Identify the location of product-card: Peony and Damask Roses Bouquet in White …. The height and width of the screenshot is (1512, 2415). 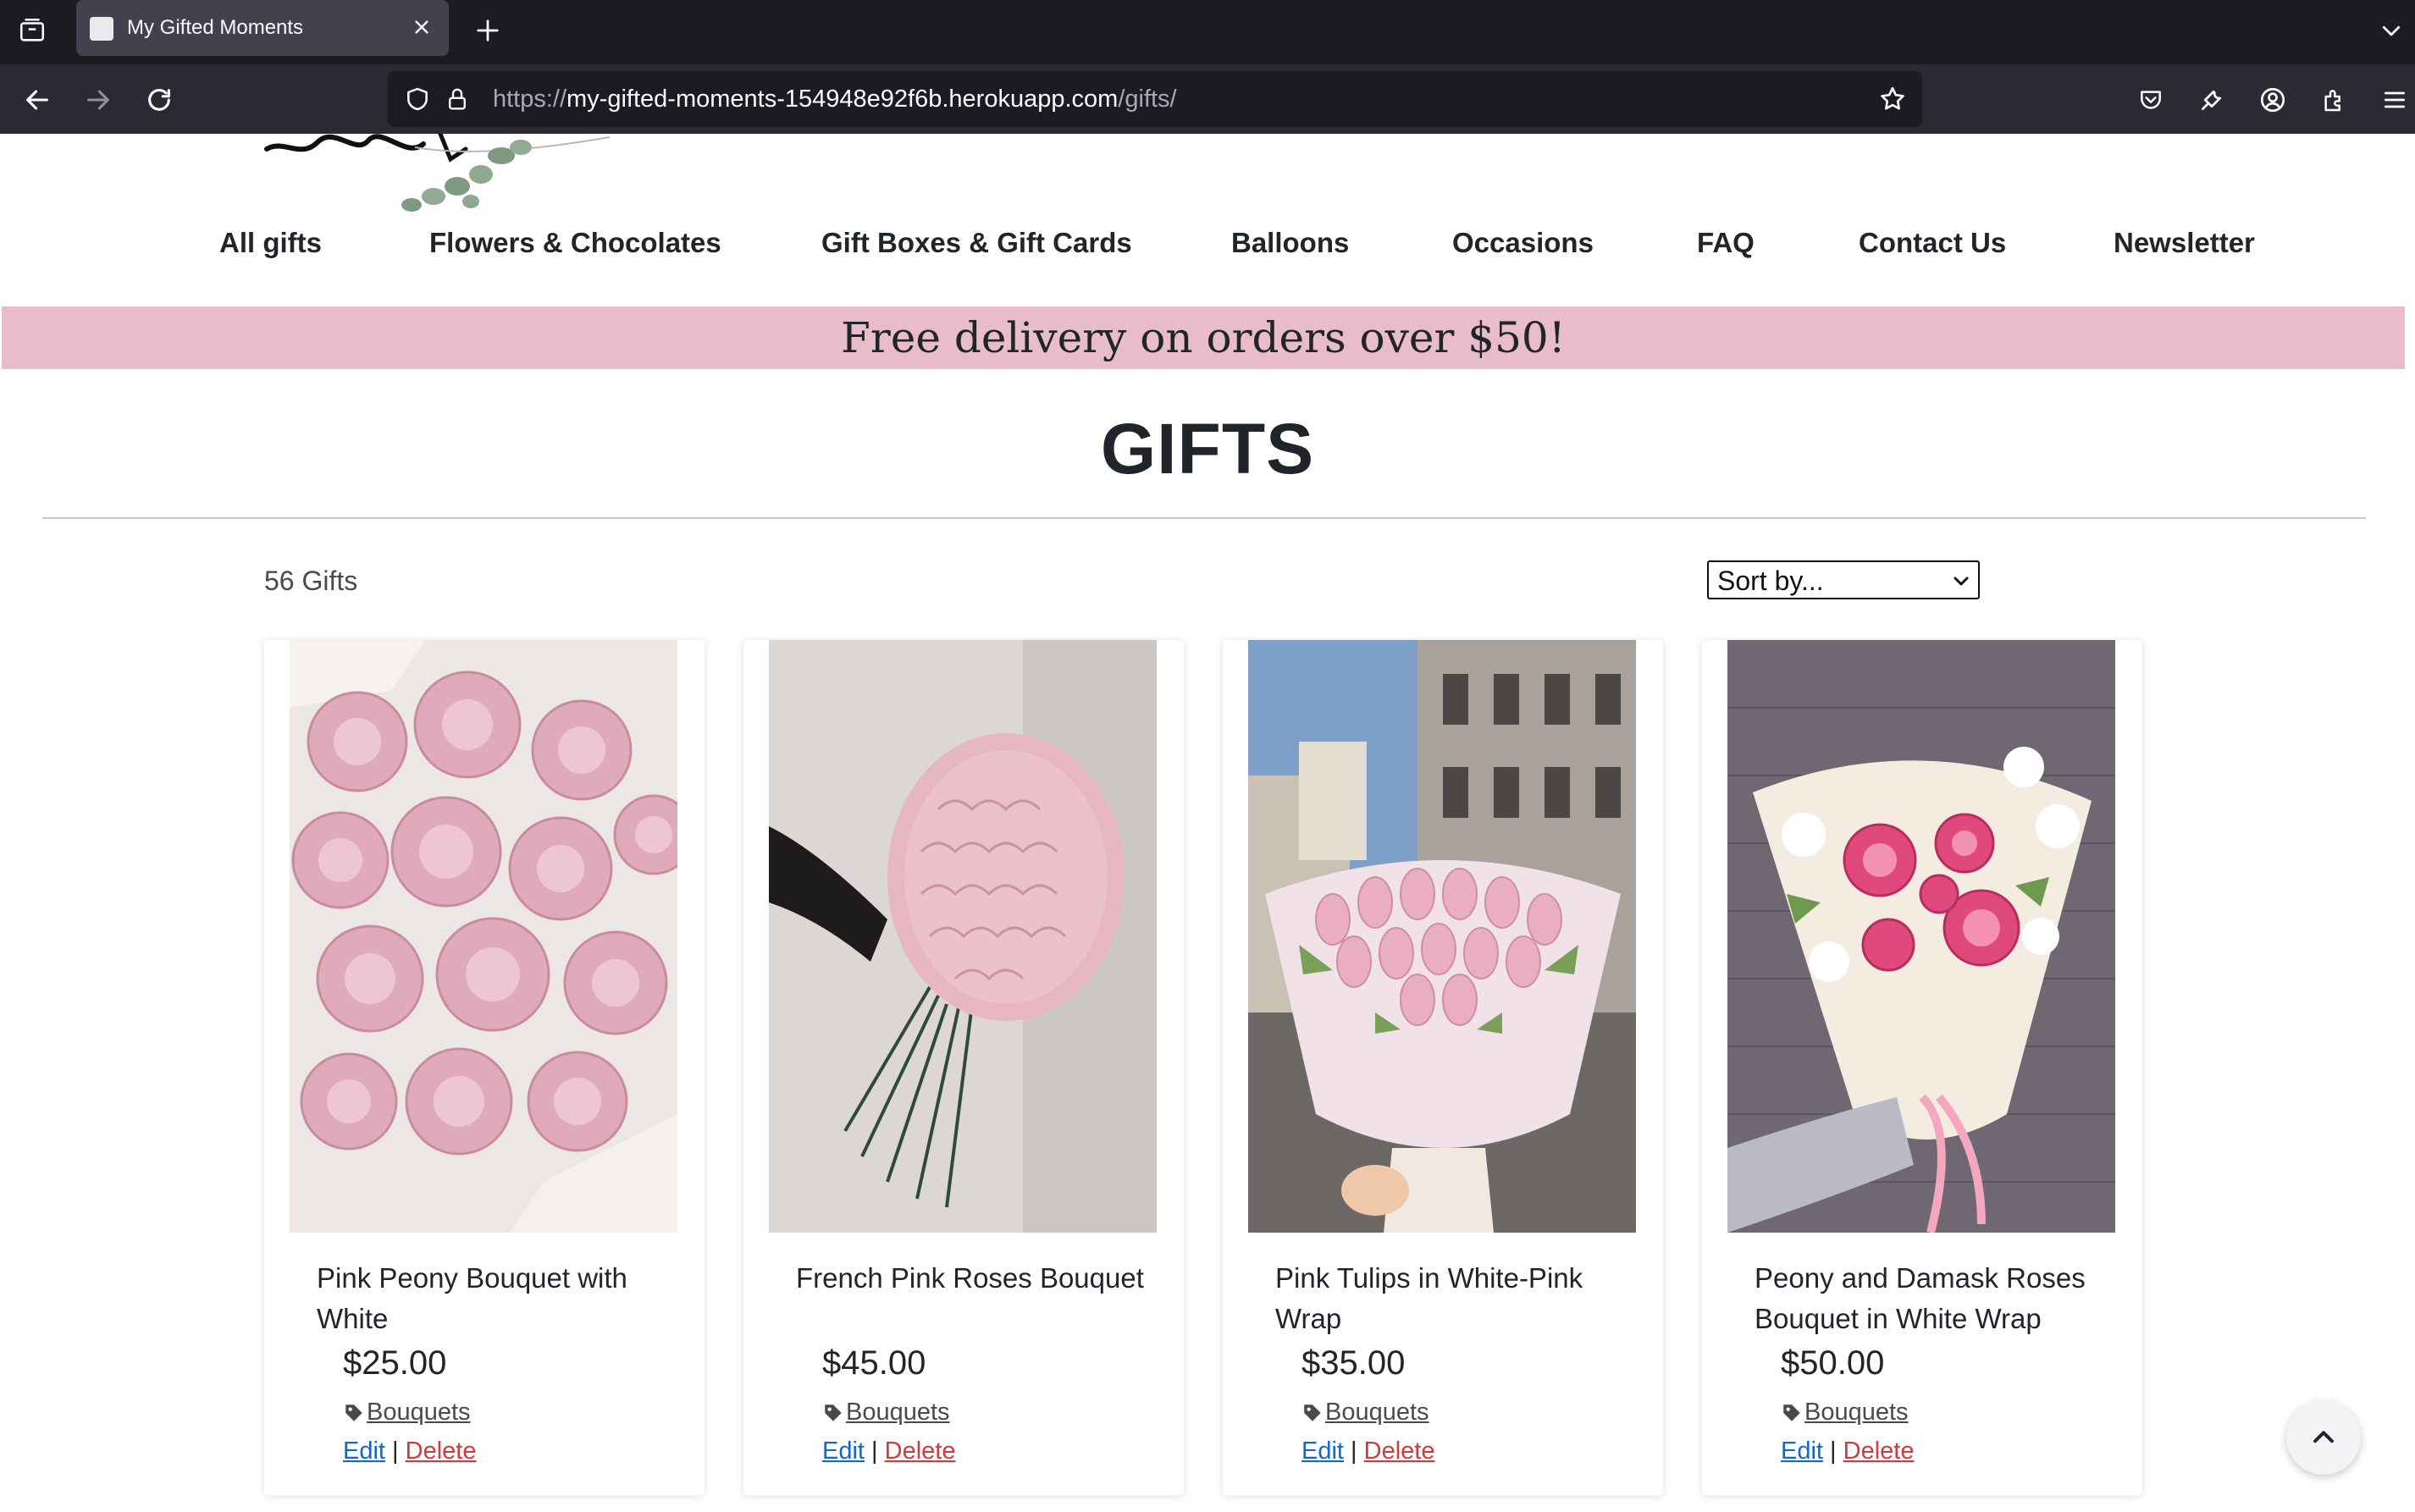
(1922, 1067).